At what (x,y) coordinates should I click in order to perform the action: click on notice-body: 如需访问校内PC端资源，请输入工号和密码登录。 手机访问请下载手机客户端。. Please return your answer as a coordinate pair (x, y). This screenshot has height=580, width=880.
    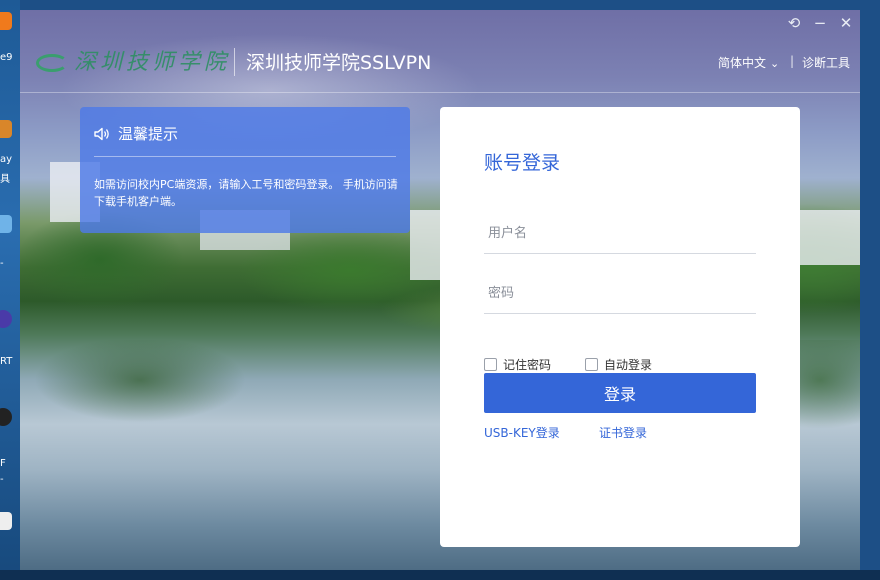
    Looking at the image, I should click on (246, 193).